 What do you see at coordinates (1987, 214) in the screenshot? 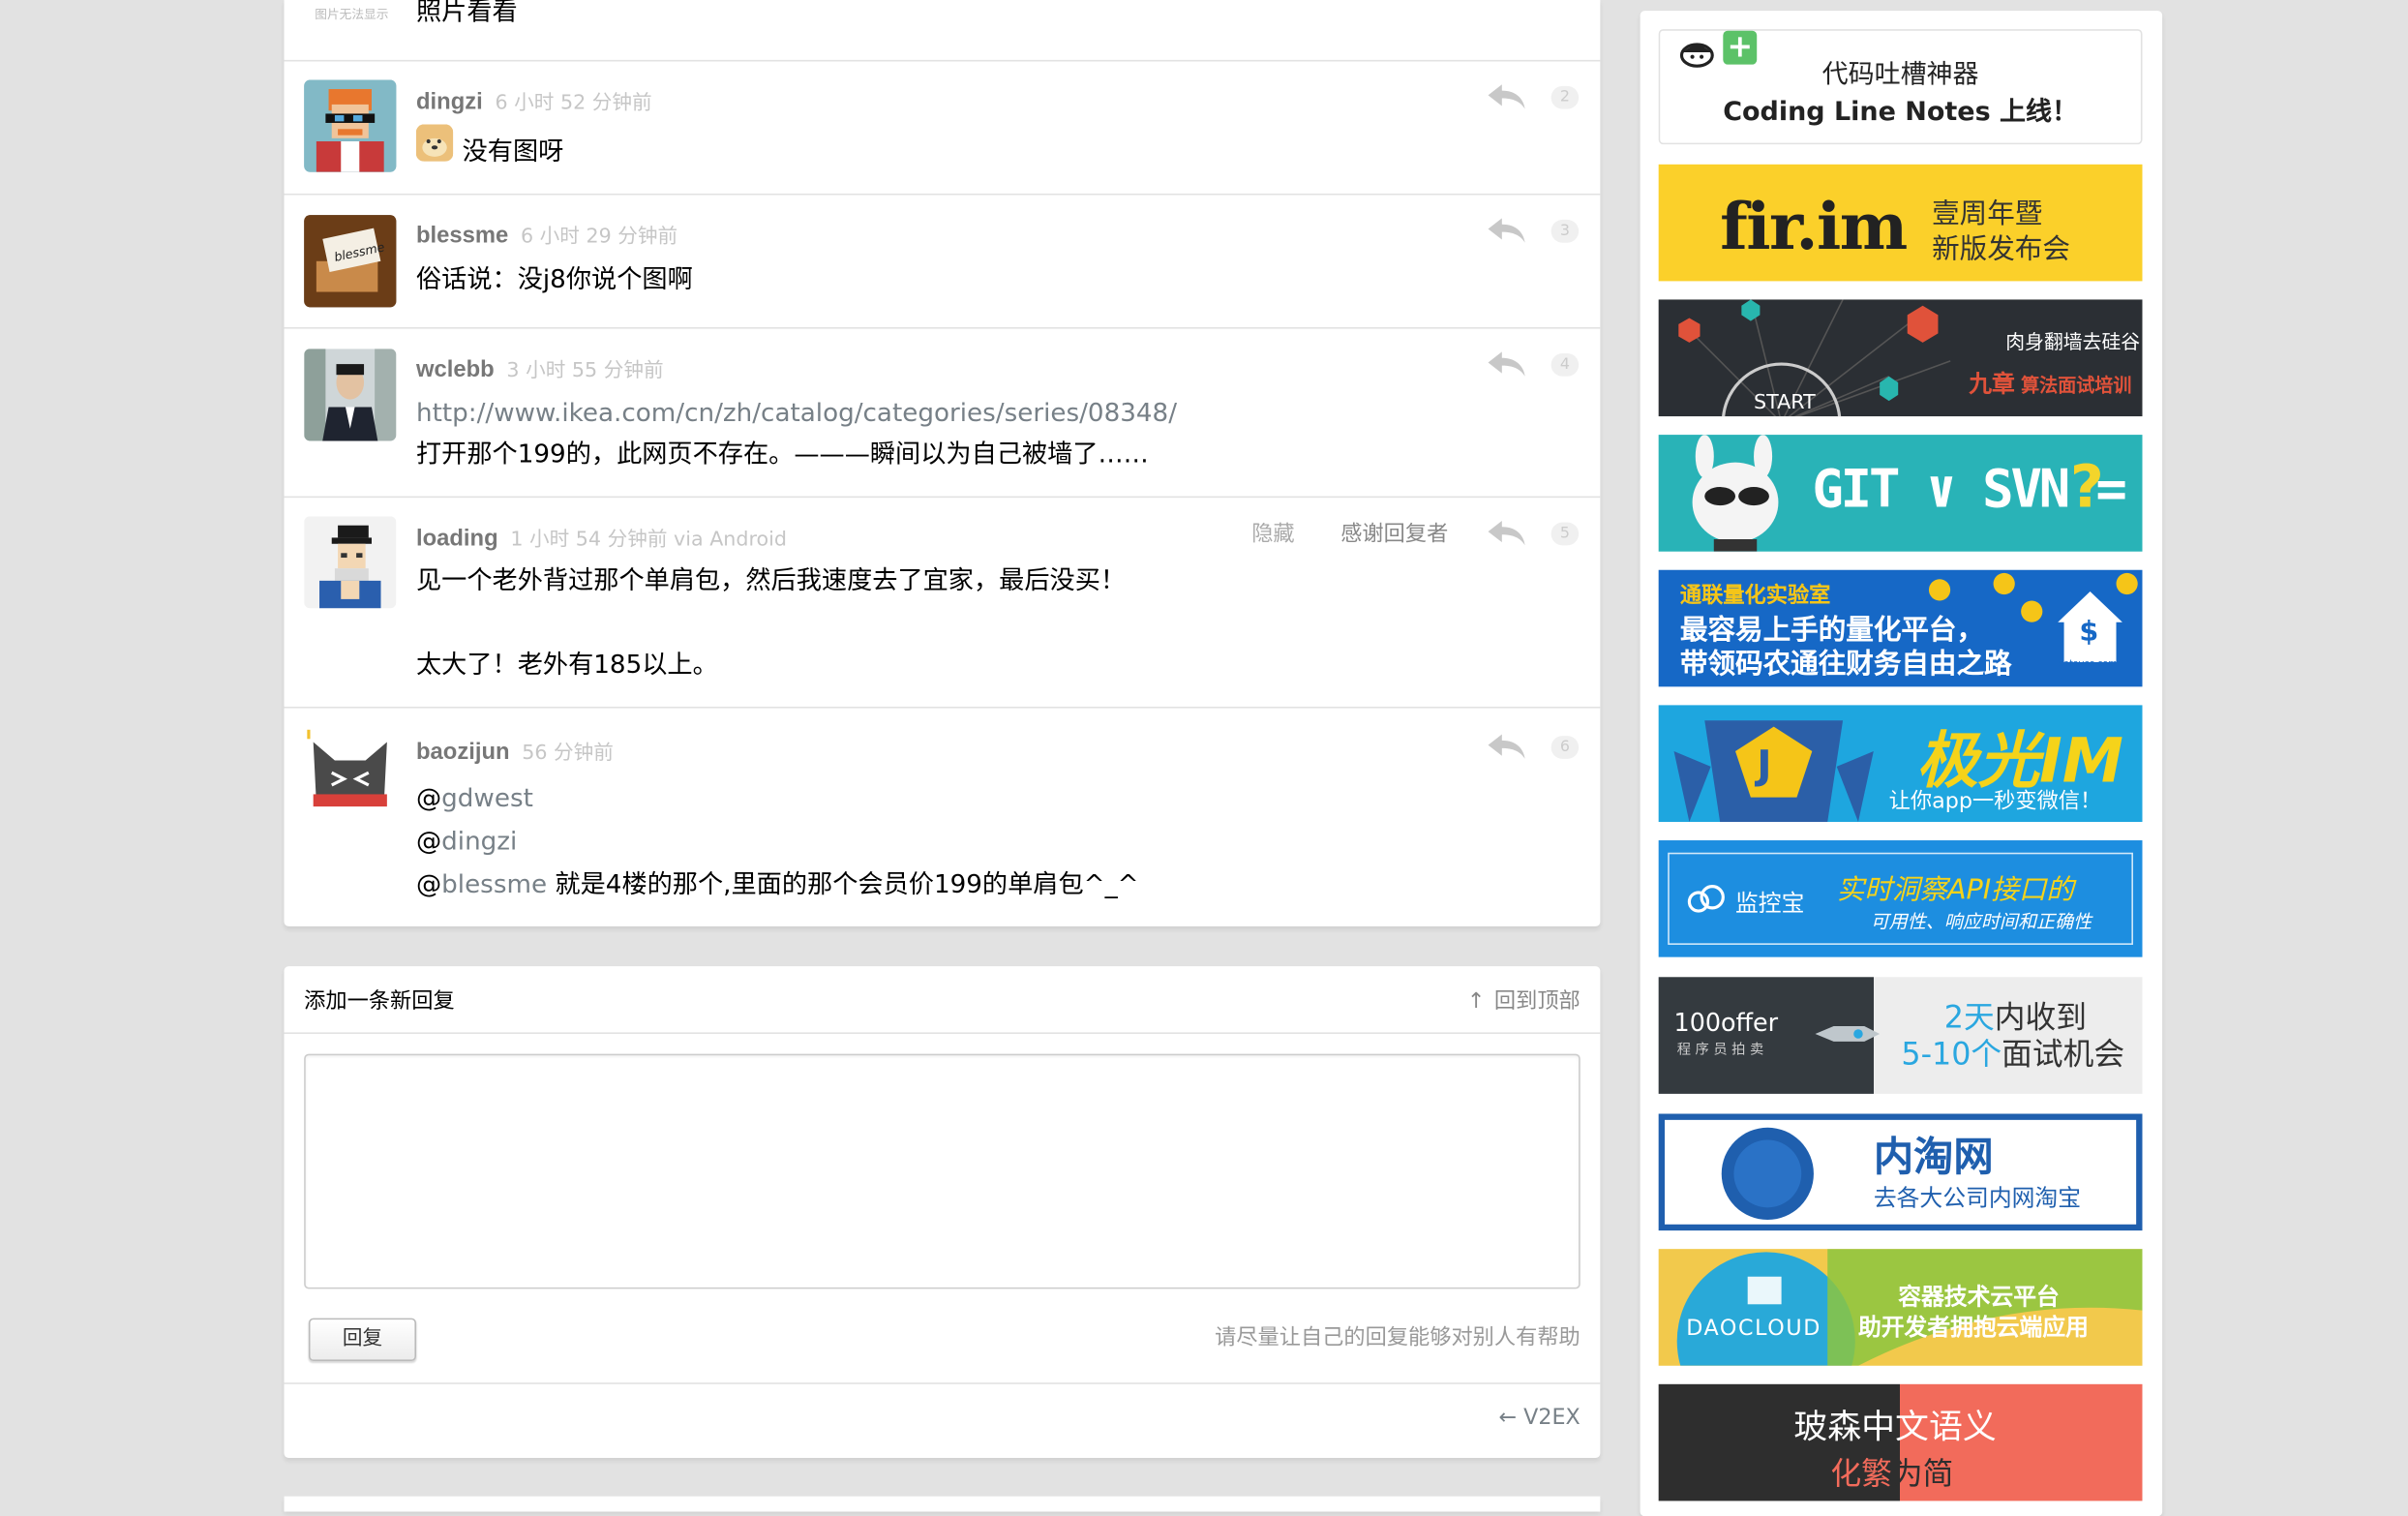
I see `ad-text: 壹周年暨` at bounding box center [1987, 214].